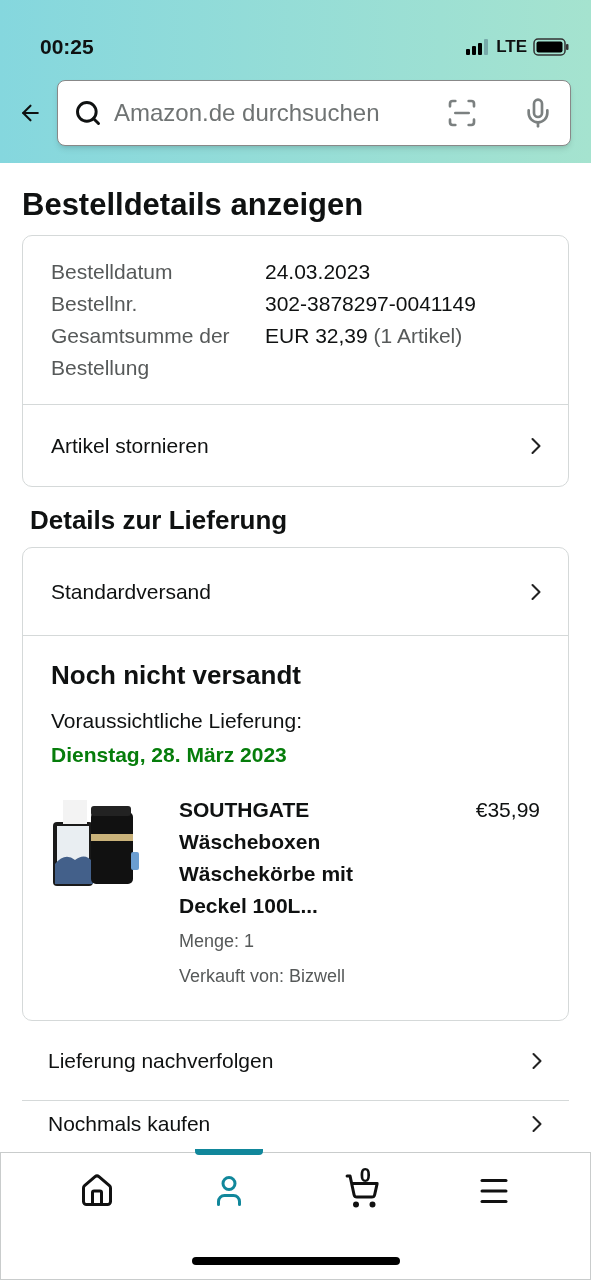 This screenshot has width=591, height=1280. Describe the element at coordinates (462, 113) in the screenshot. I see `camera-scan-icon` at that location.